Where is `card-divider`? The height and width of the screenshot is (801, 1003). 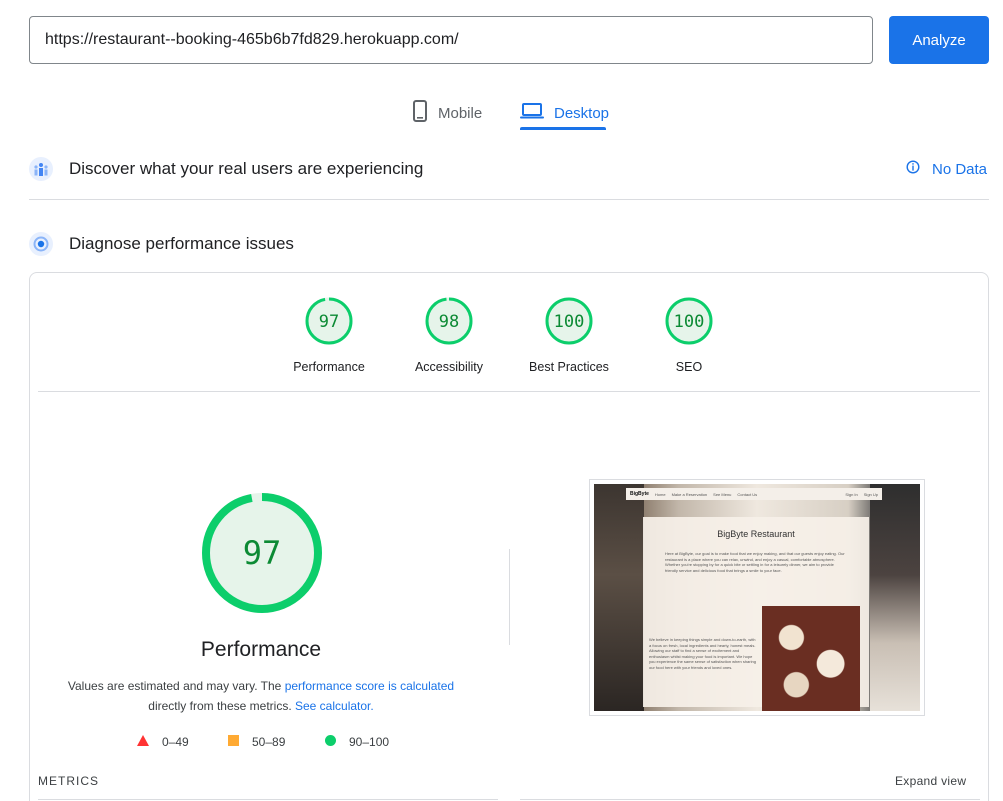
card-divider is located at coordinates (509, 391).